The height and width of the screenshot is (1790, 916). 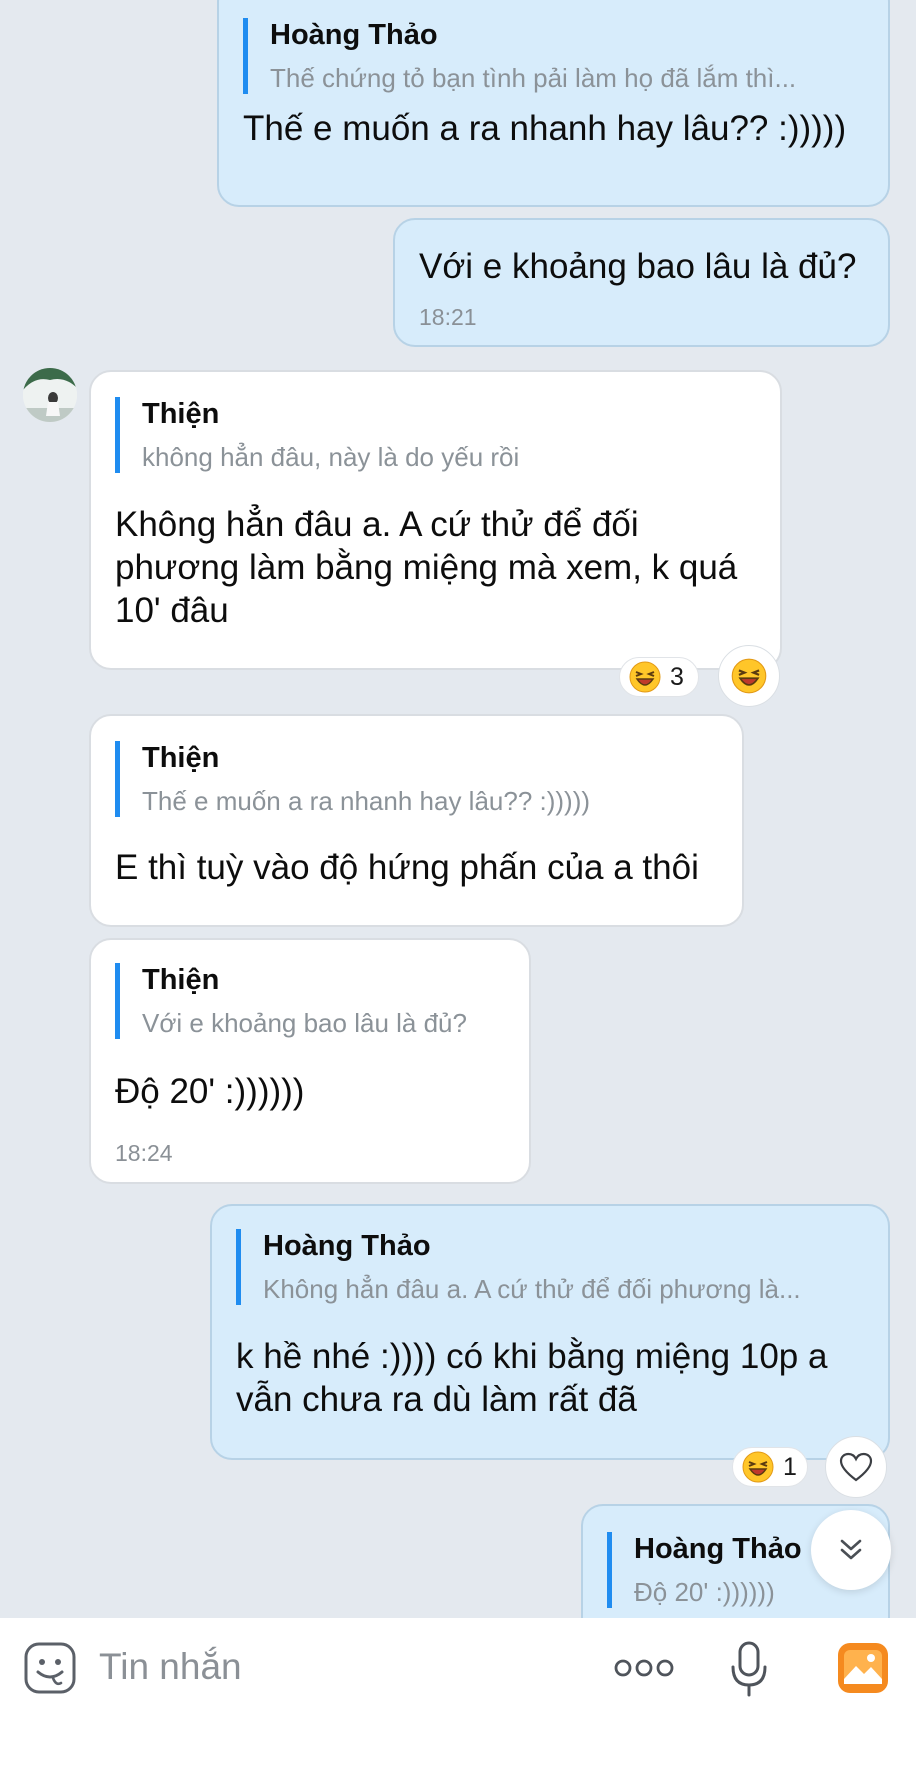 What do you see at coordinates (310, 1001) in the screenshot?
I see `reply-quote: Thiện Với e khoảng bao lâu là đủ?` at bounding box center [310, 1001].